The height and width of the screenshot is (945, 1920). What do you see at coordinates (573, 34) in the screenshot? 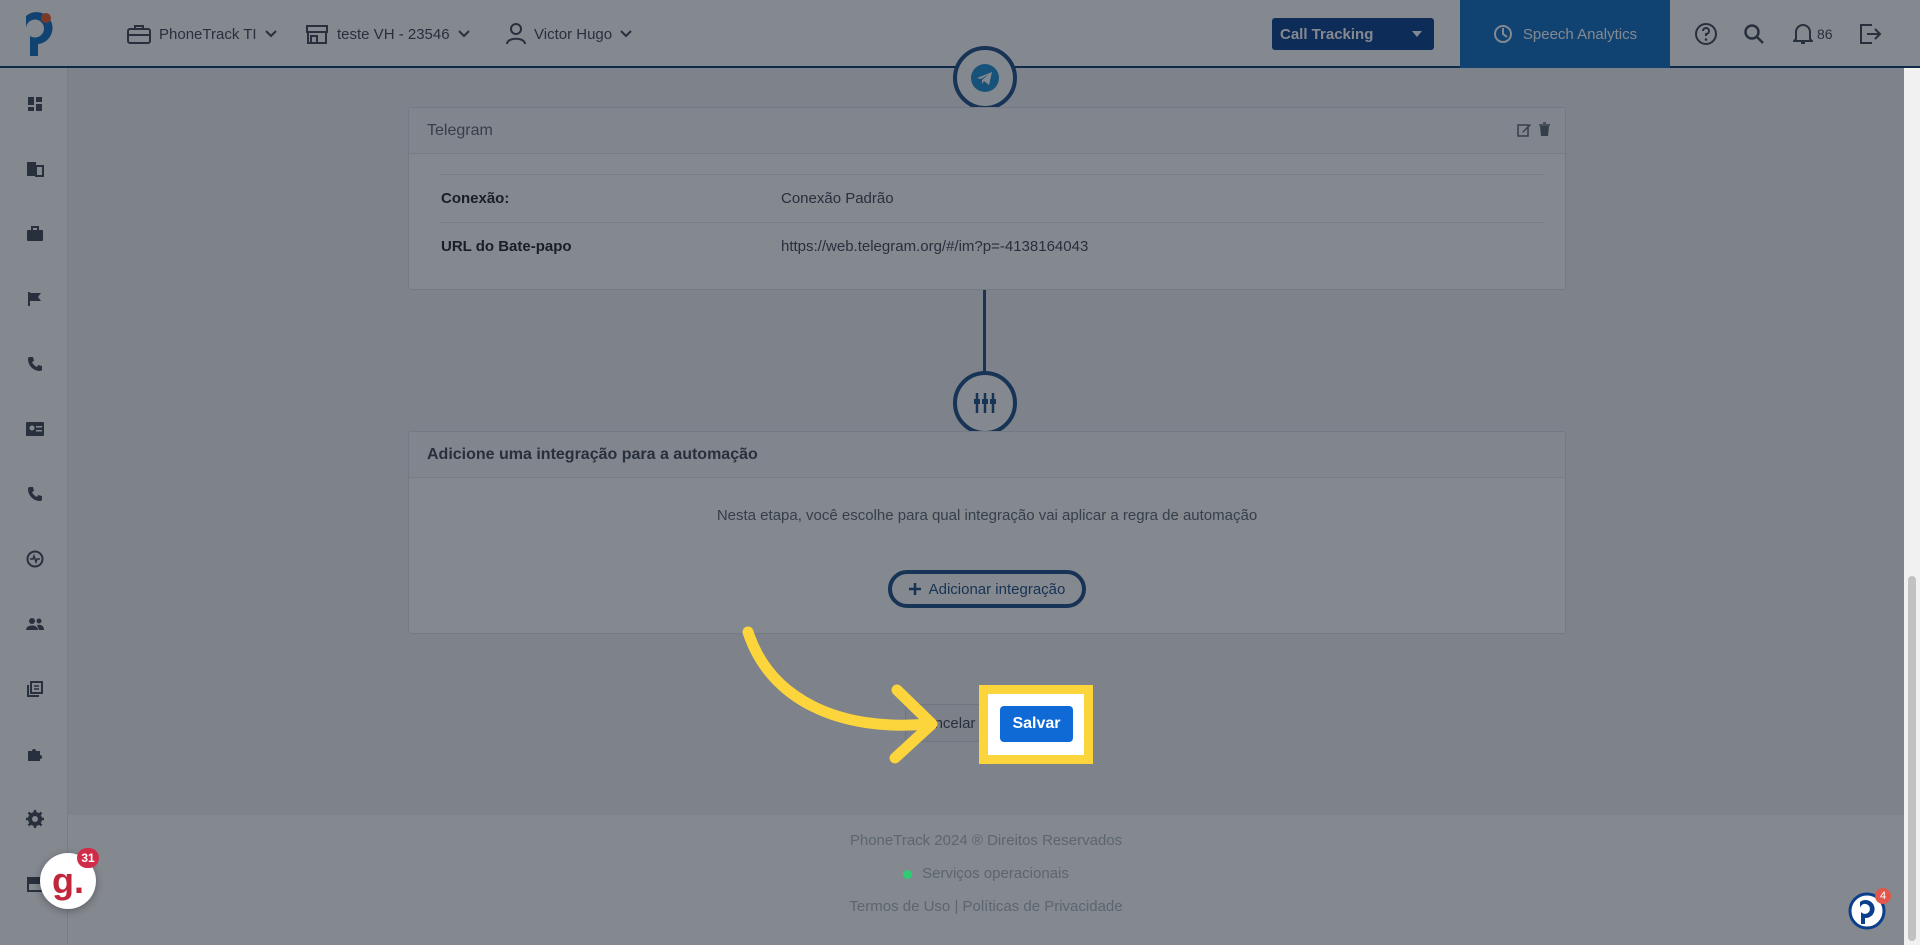
I see `user-name: Victor Hugo` at bounding box center [573, 34].